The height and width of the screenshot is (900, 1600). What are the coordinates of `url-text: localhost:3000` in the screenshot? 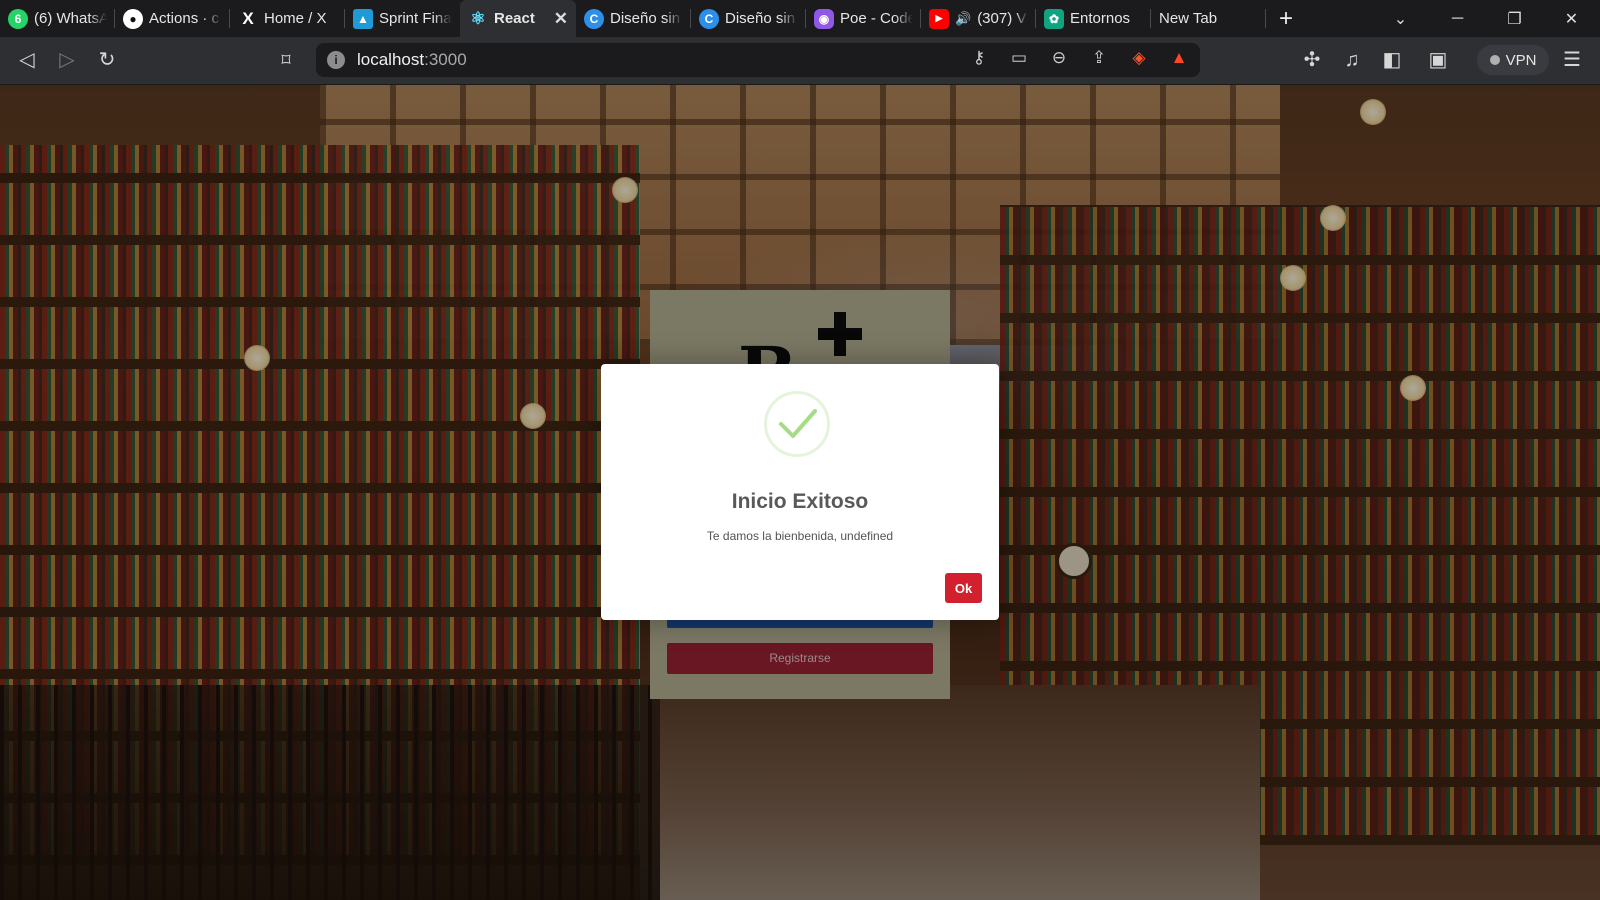 It's located at (412, 60).